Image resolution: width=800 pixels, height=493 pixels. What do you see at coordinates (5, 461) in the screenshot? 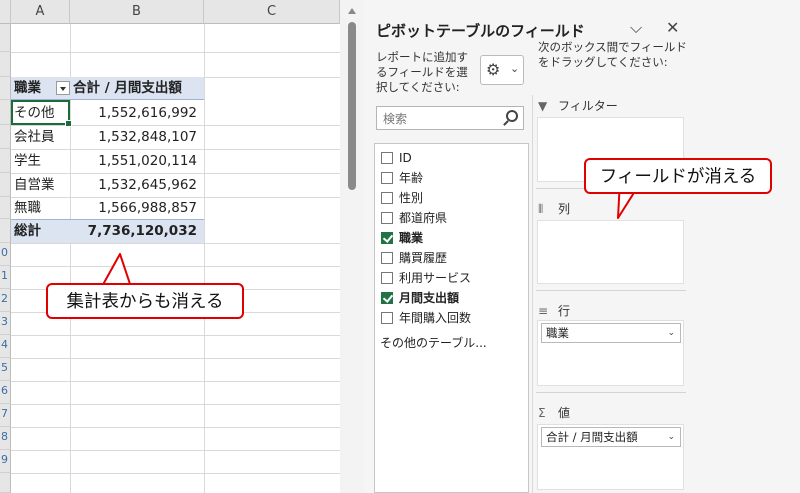
I see `row-header: 9` at bounding box center [5, 461].